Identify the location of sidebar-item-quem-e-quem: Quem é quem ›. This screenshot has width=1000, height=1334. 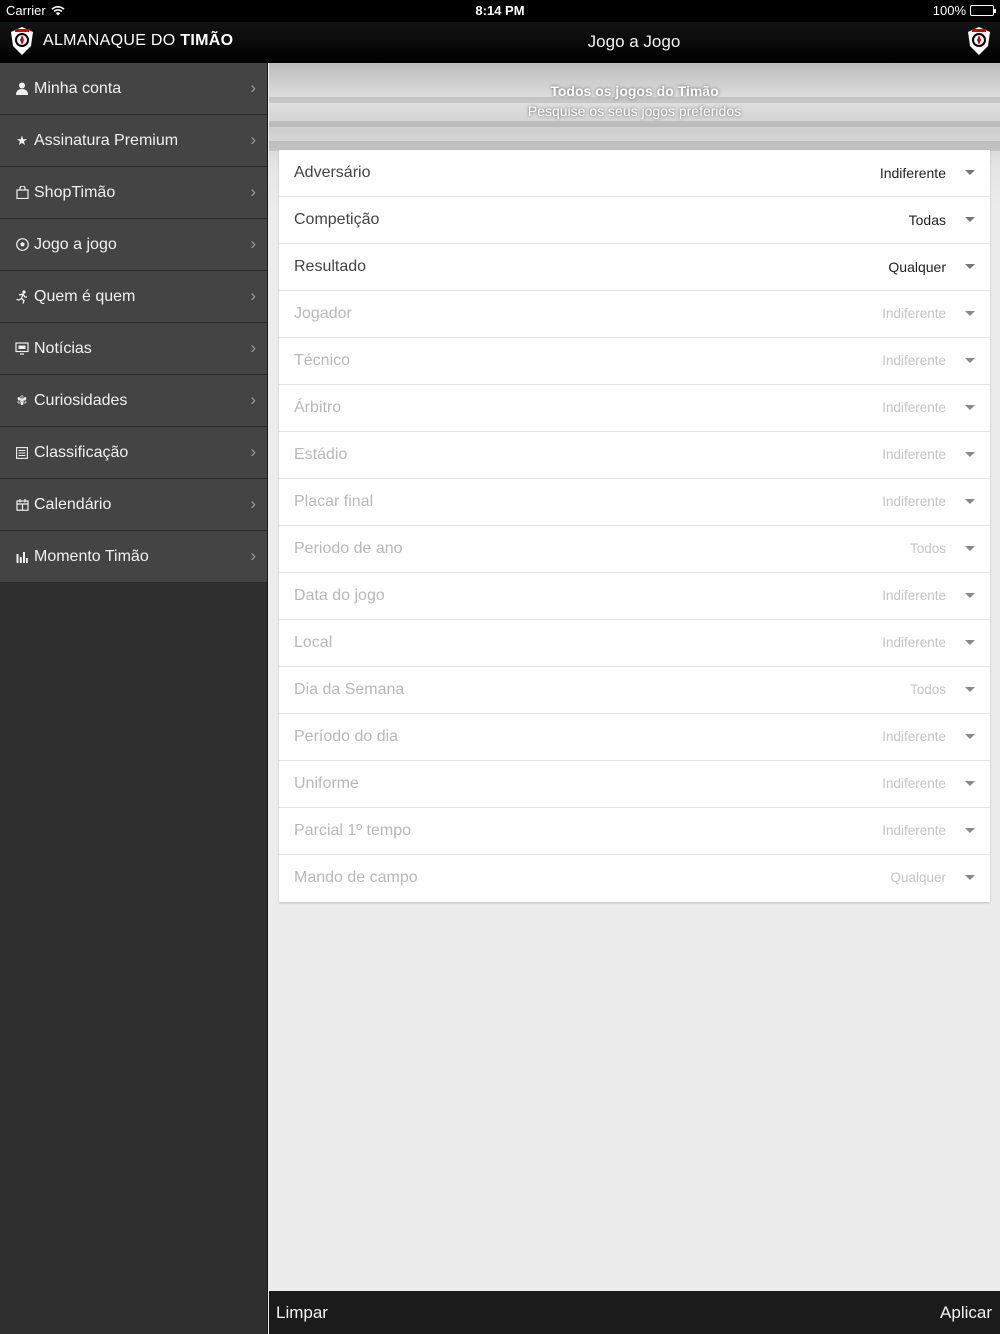
(133, 297).